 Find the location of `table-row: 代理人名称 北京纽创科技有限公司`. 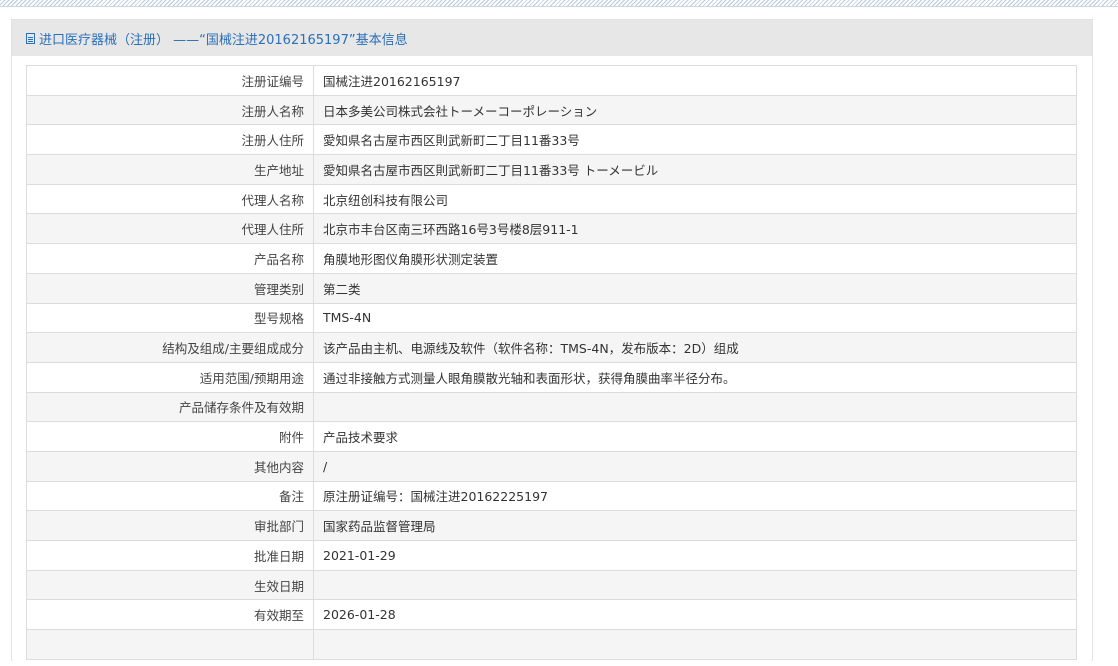

table-row: 代理人名称 北京纽创科技有限公司 is located at coordinates (551, 199).